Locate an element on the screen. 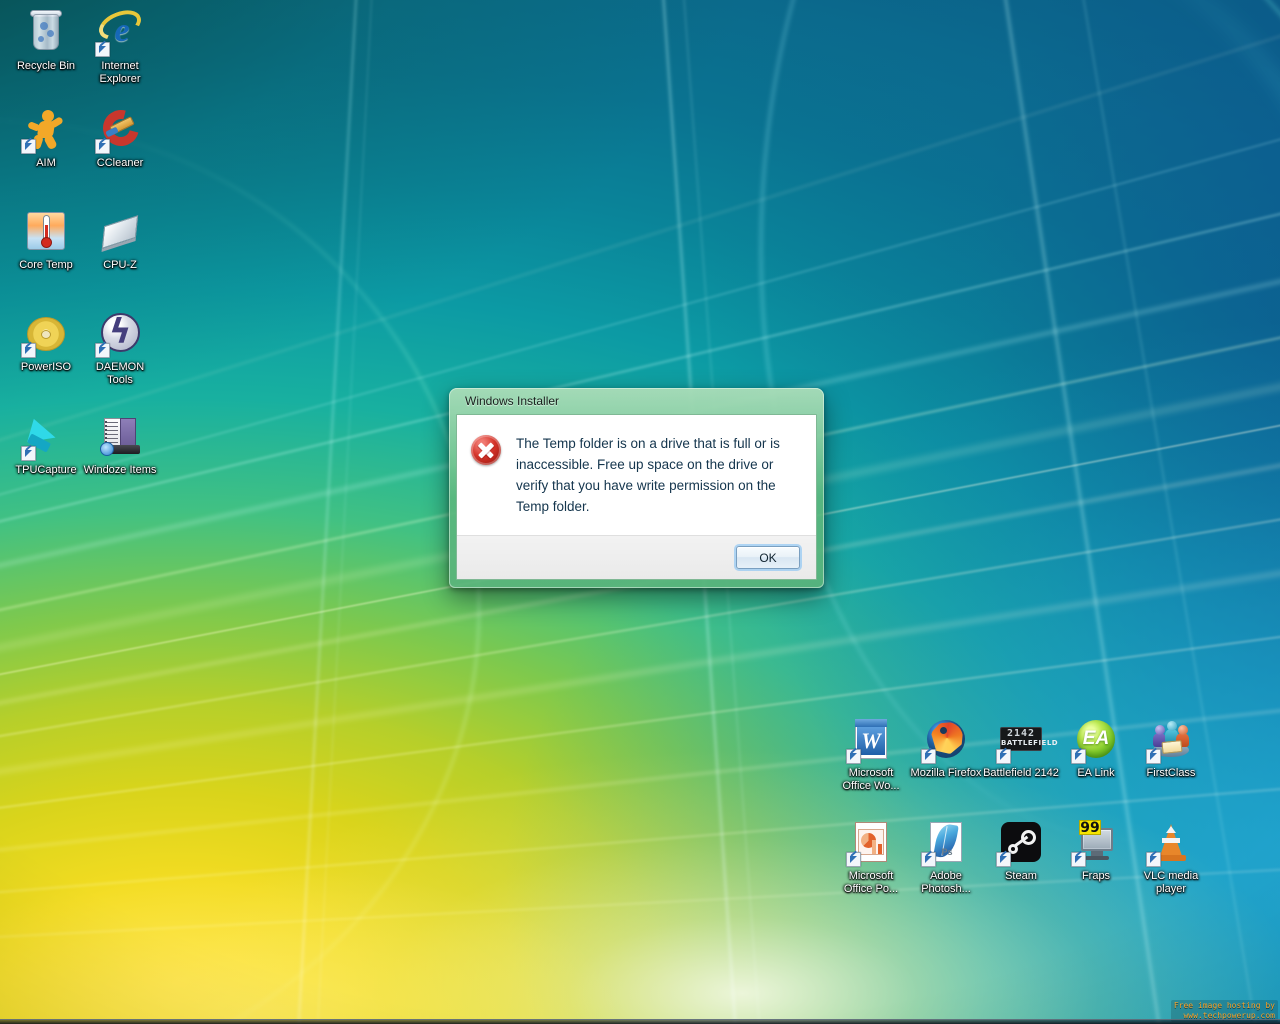 The image size is (1280, 1024). desktop-icon-recycle-bin: Recycle Bin is located at coordinates (46, 40).